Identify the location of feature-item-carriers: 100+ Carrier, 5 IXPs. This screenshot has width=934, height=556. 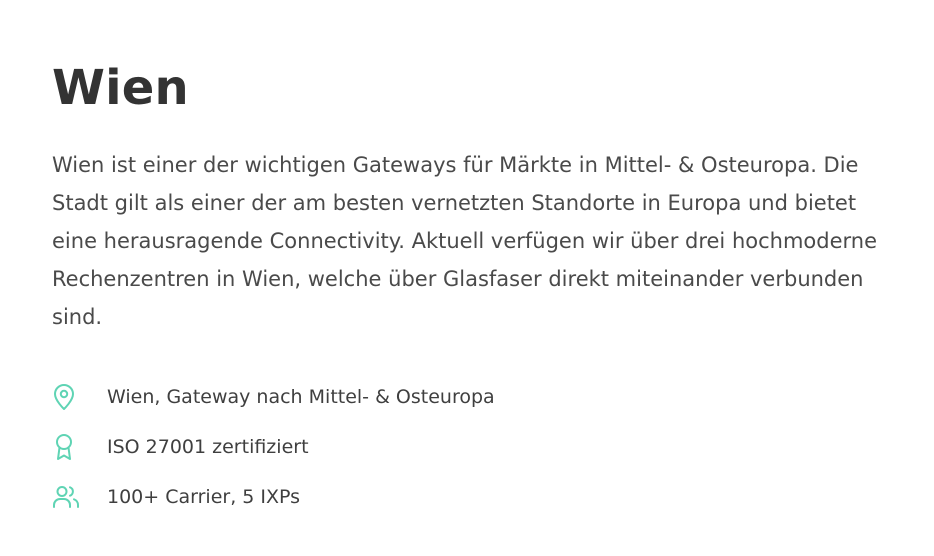
(467, 497).